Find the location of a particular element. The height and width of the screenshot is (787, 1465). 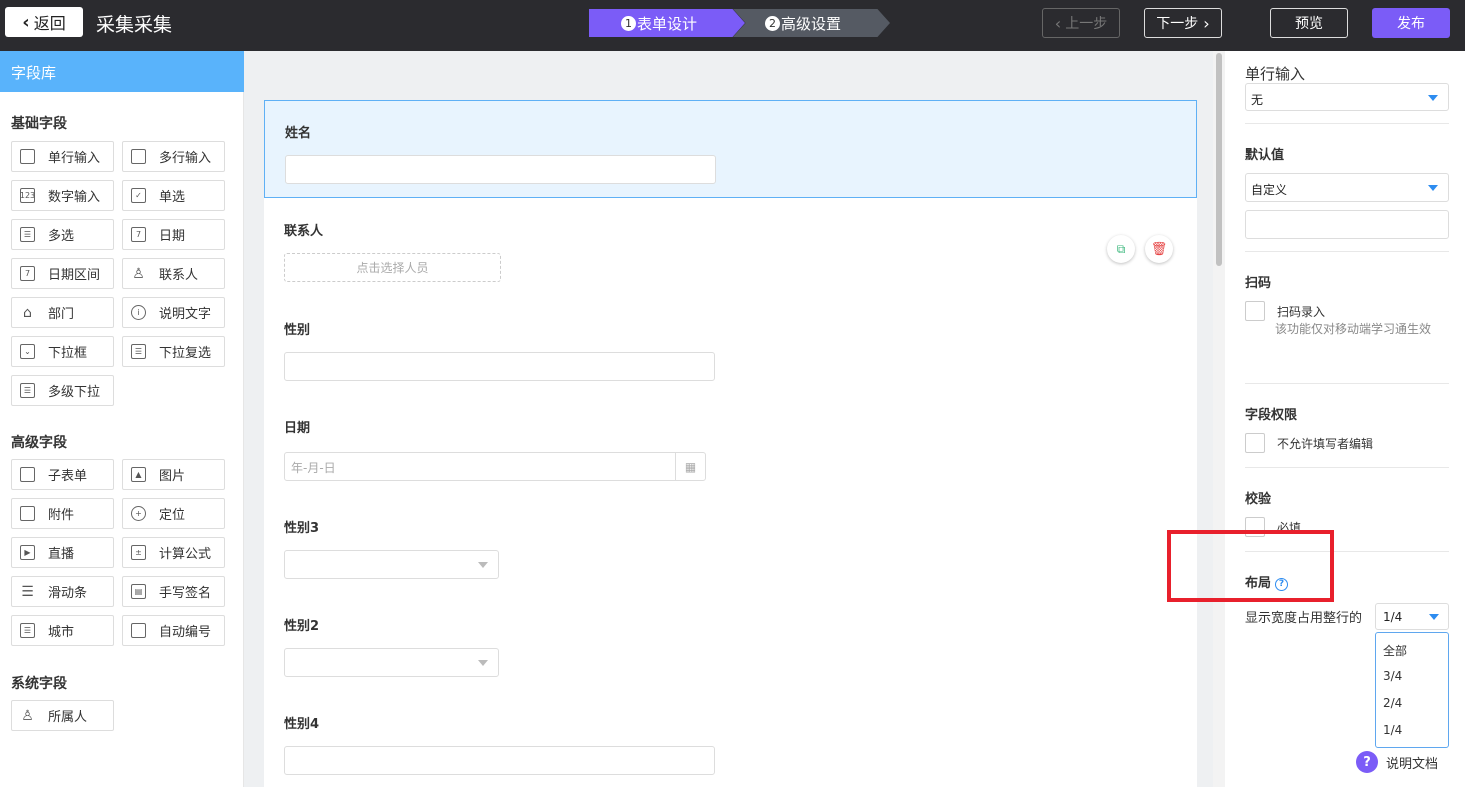

permission-checkbox is located at coordinates (1255, 443).